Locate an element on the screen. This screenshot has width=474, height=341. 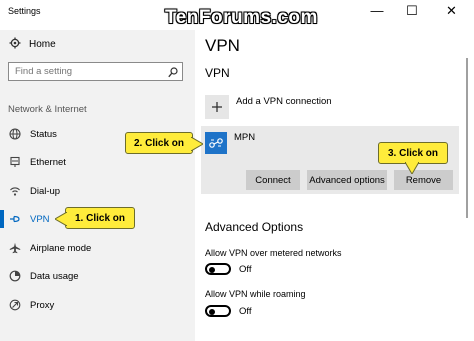
proxy-icon is located at coordinates (15, 305).